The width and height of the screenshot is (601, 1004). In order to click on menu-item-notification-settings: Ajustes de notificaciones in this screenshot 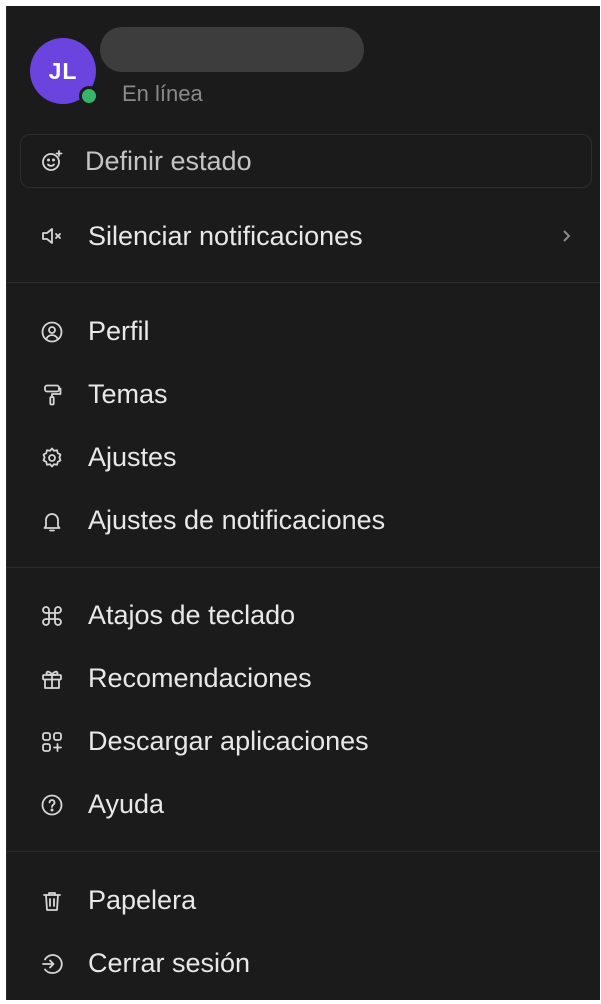, I will do `click(303, 520)`.